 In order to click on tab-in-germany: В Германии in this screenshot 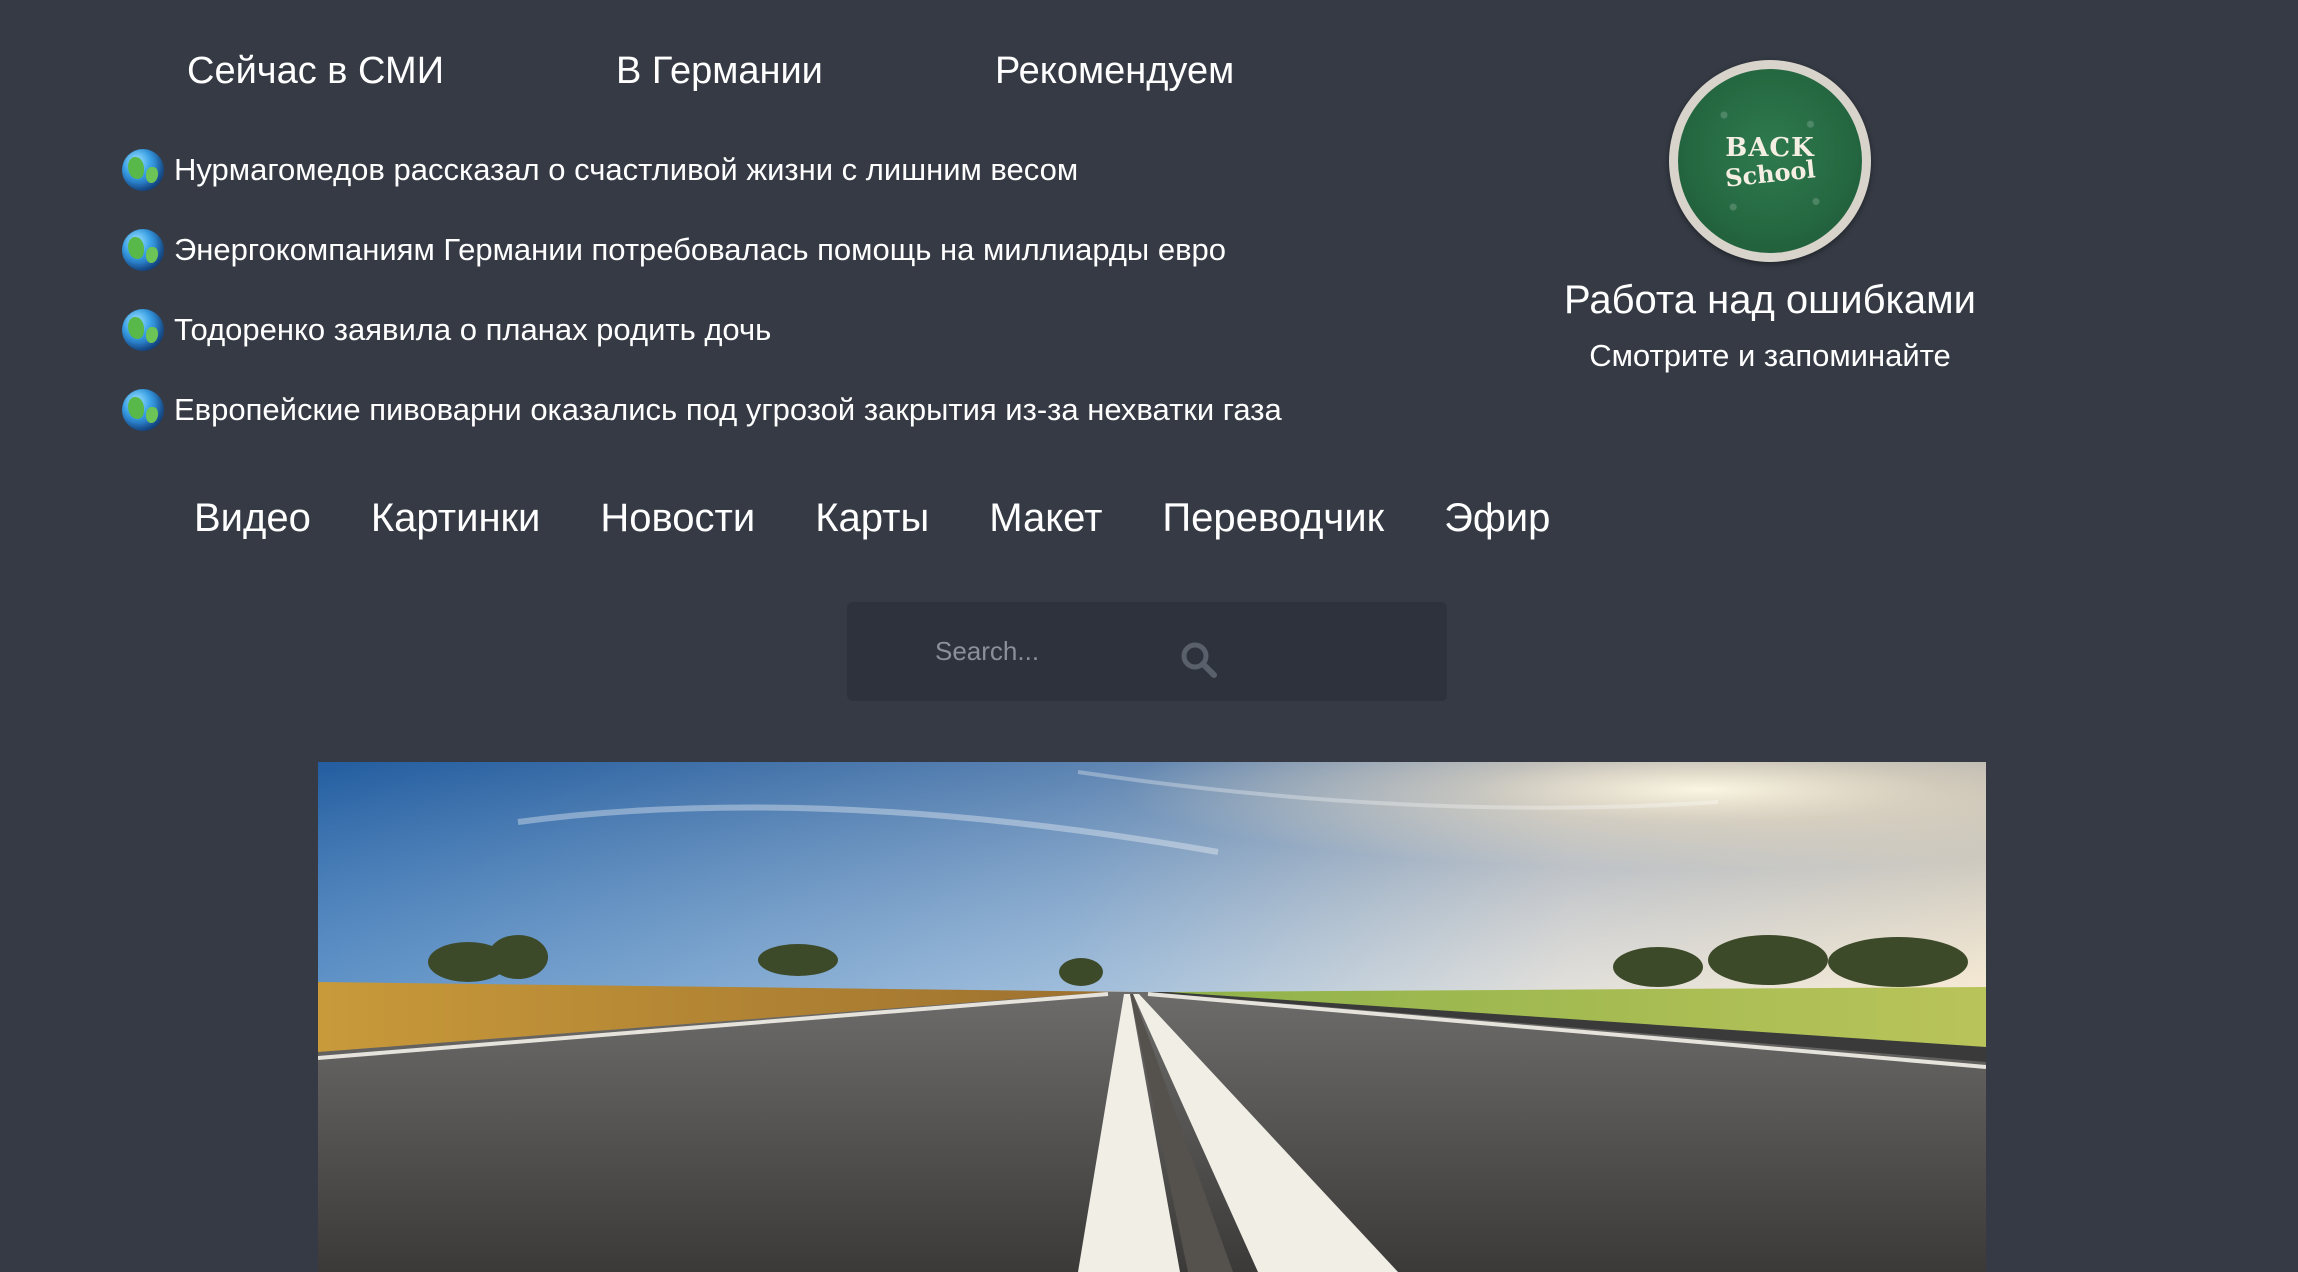, I will do `click(719, 71)`.